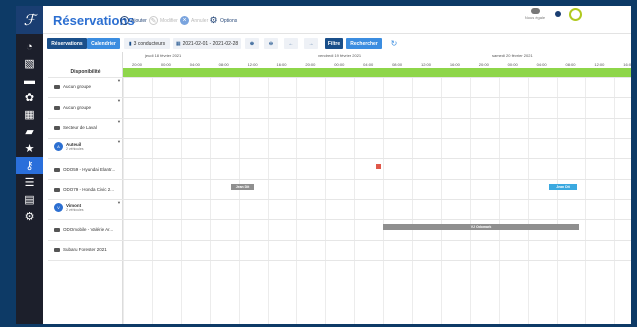  I want to click on cancel-icon: ×, so click(184, 20).